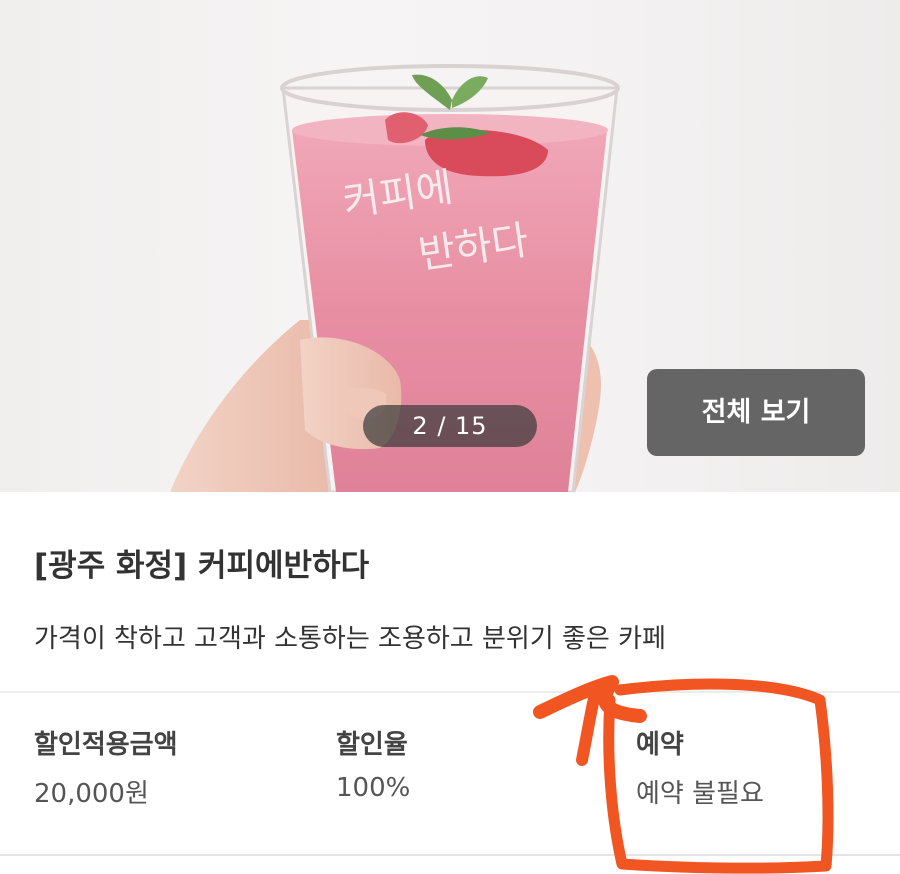  What do you see at coordinates (700, 794) in the screenshot?
I see `stat-value: 예약 불필요` at bounding box center [700, 794].